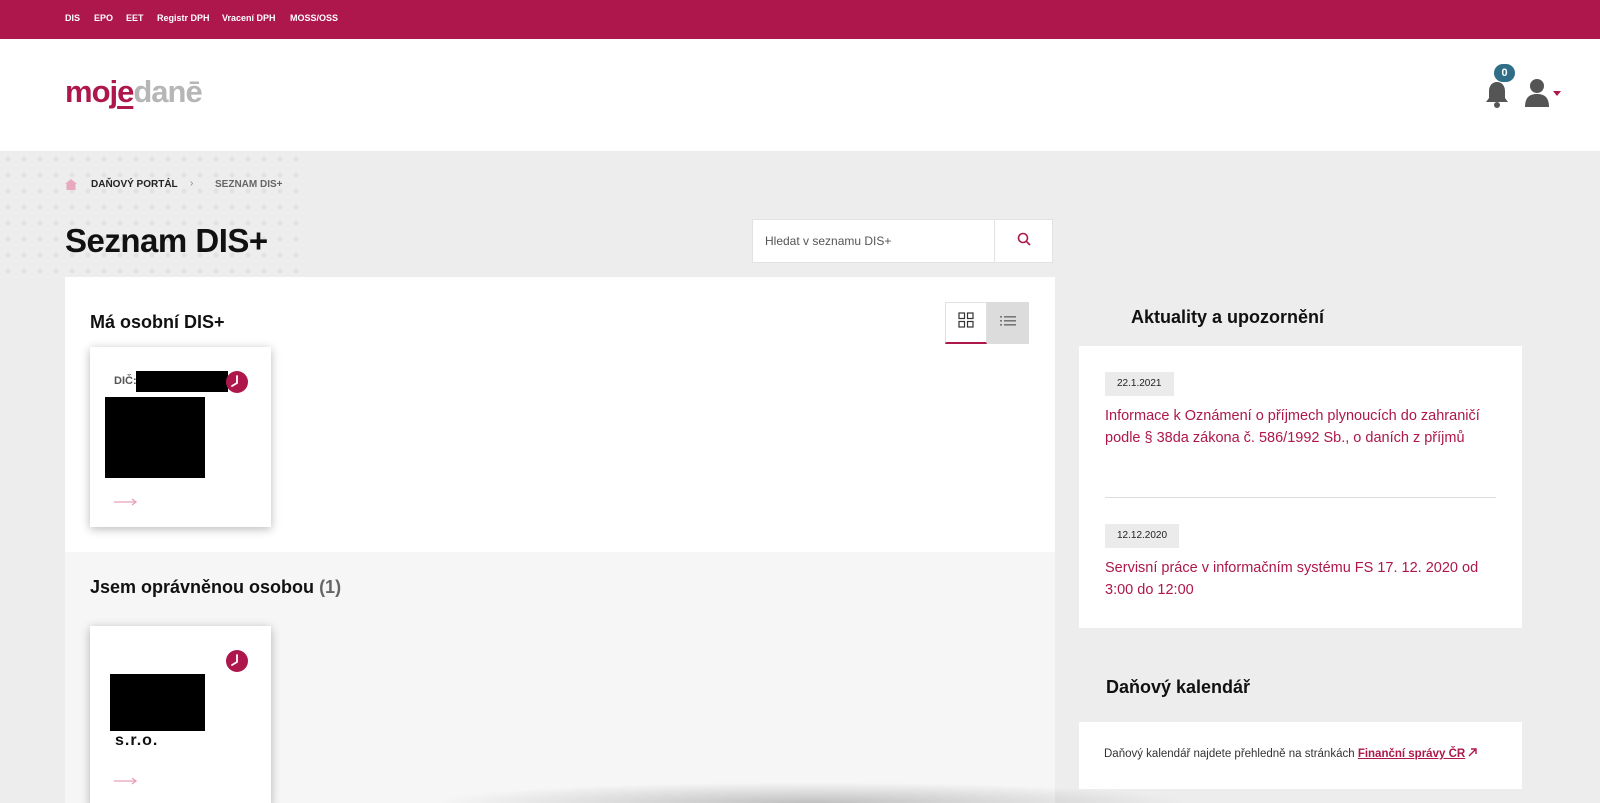  I want to click on bell-icon, so click(1497, 94).